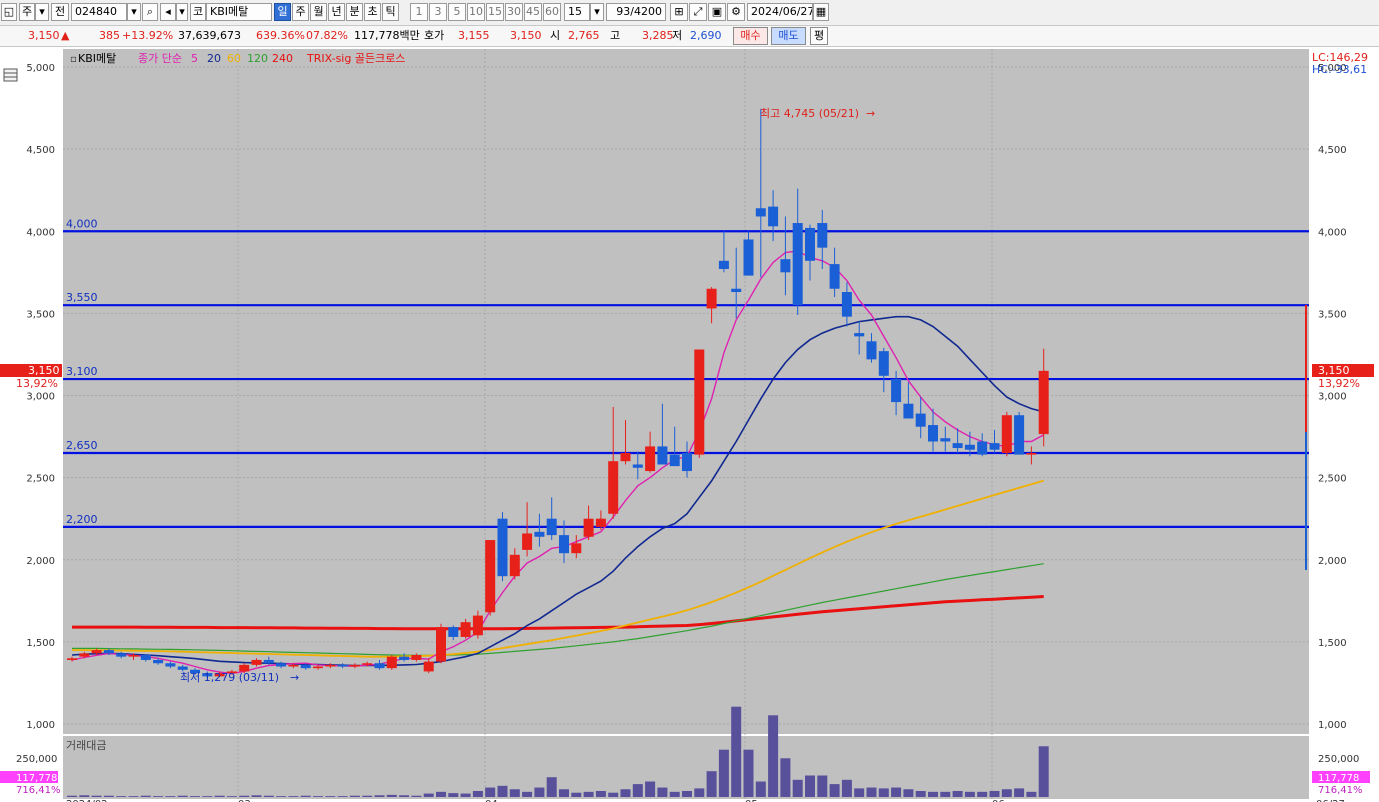 This screenshot has height=802, width=1379. What do you see at coordinates (686, 767) in the screenshot?
I see `volume-panel` at bounding box center [686, 767].